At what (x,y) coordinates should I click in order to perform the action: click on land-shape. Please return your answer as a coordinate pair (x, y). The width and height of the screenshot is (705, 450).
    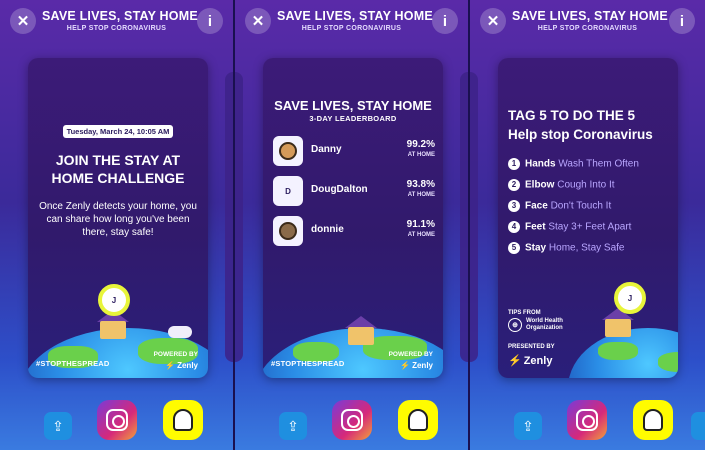
    Looking at the image, I should click on (668, 362).